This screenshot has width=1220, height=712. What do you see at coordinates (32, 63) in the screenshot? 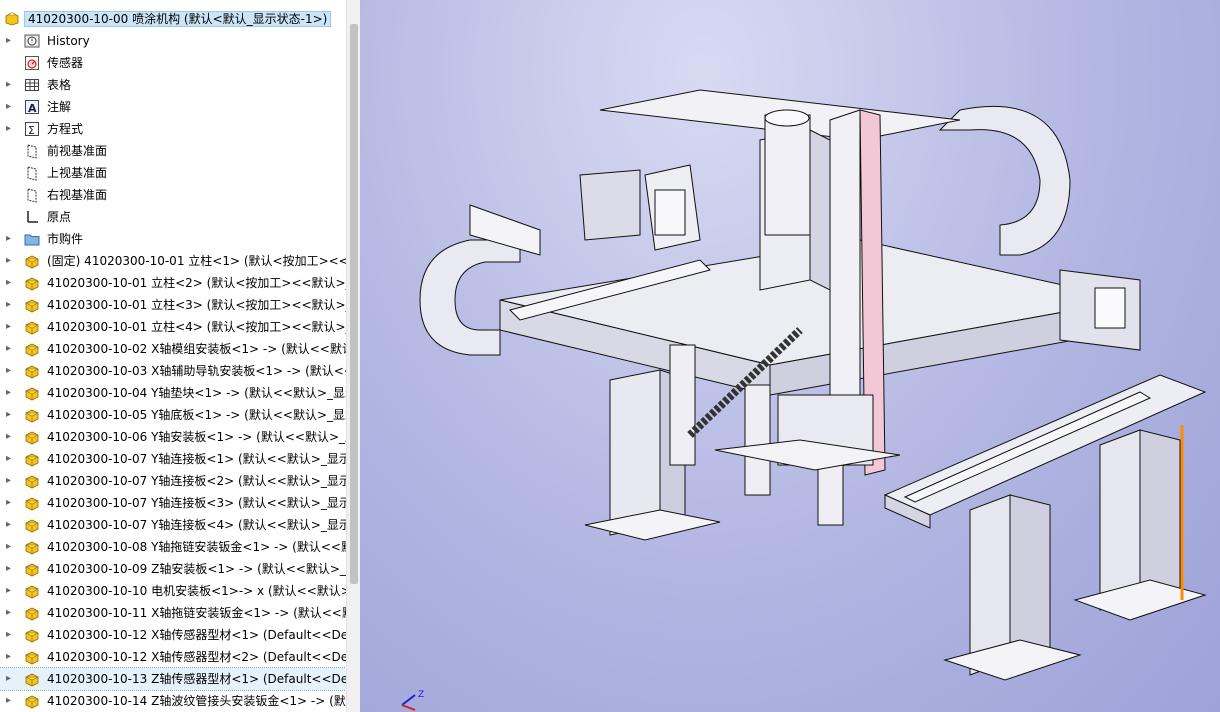
I see `sensor-icon` at bounding box center [32, 63].